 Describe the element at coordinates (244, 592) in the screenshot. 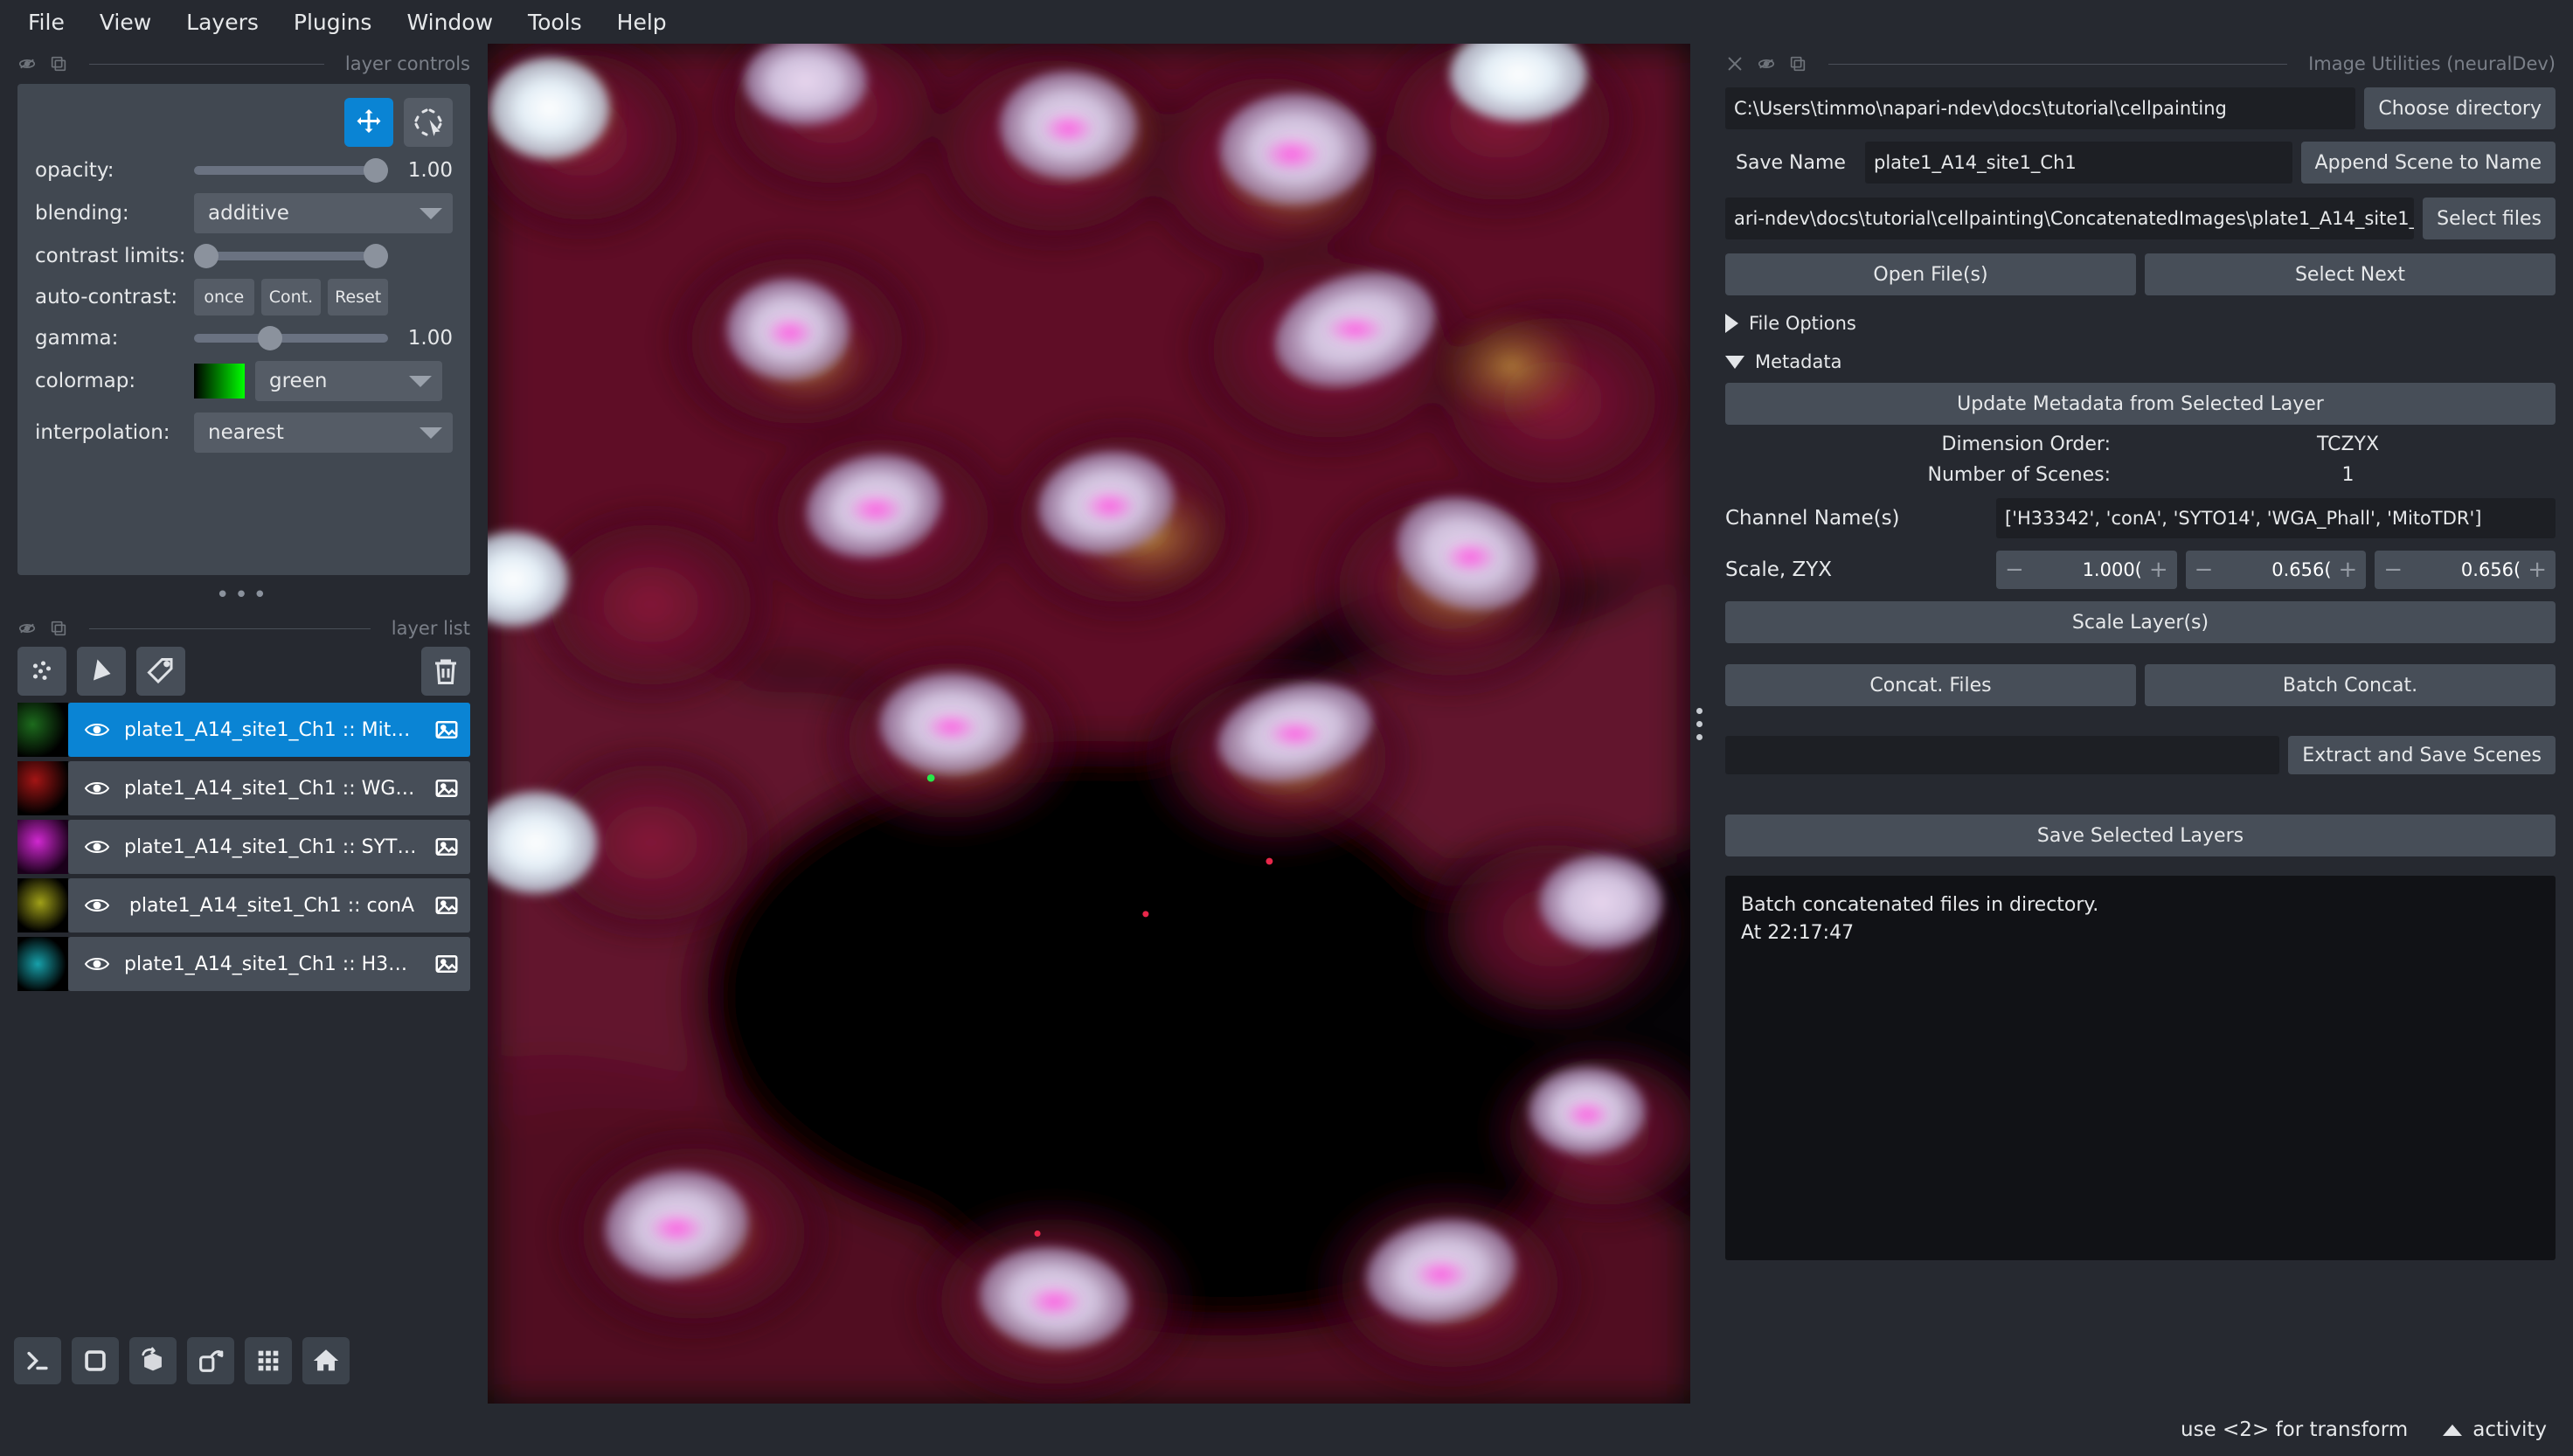

I see `dock-resize-handle: •••` at that location.